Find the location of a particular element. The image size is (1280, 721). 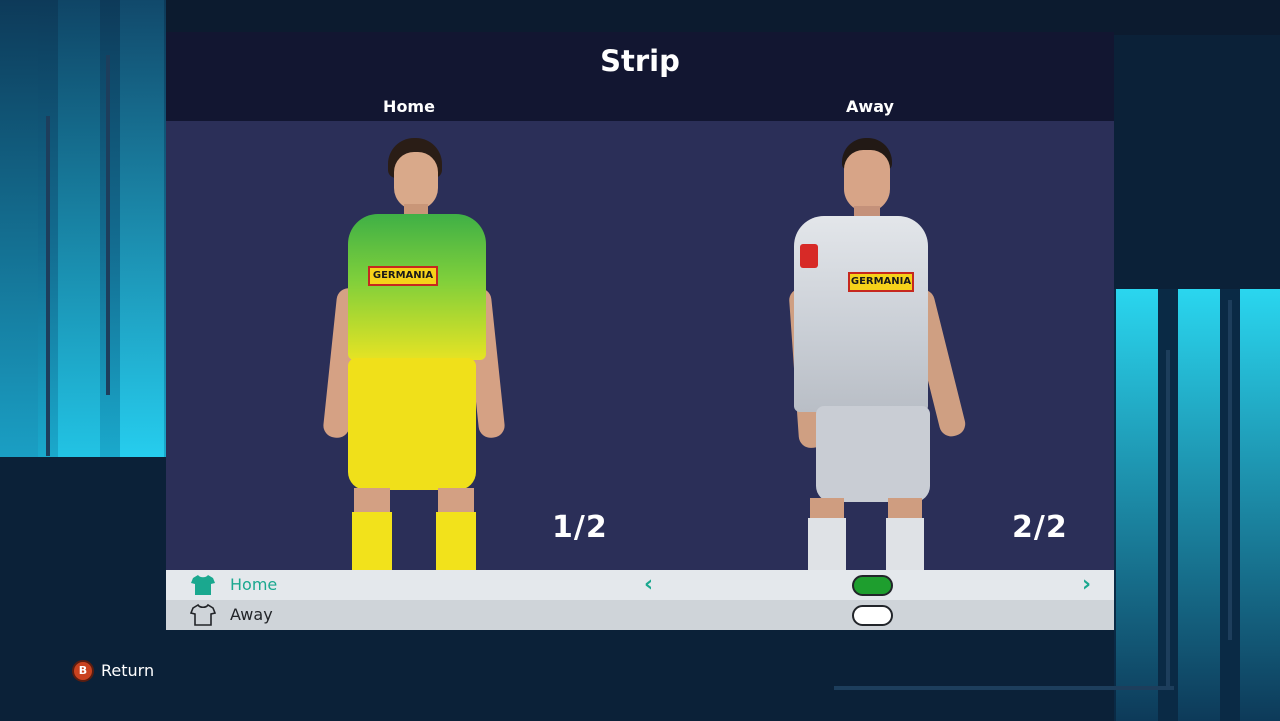

away-sleeve-badge is located at coordinates (809, 256).